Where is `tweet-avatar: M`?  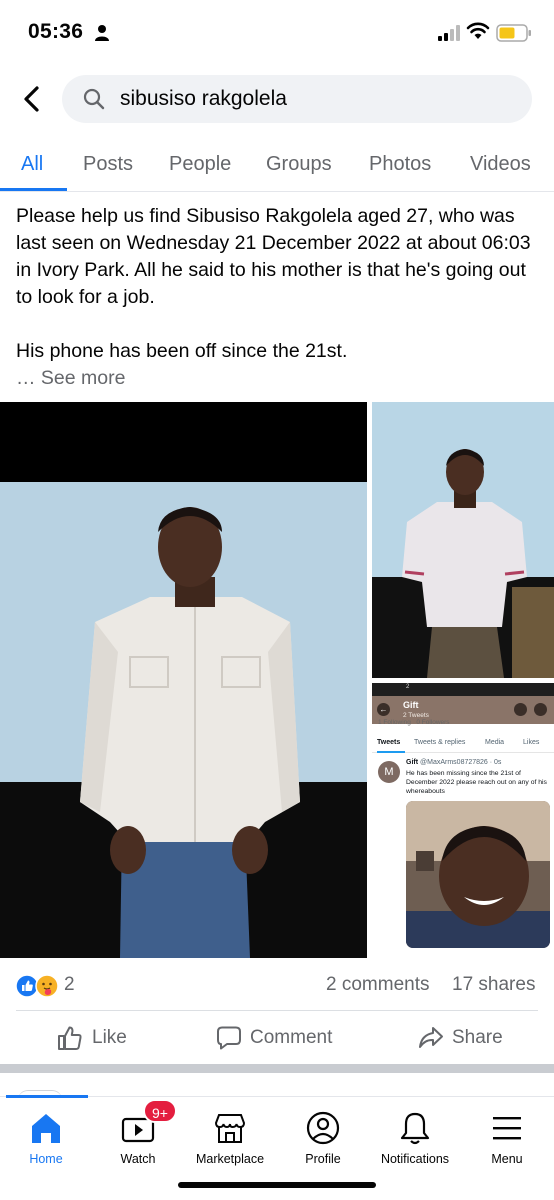 tweet-avatar: M is located at coordinates (389, 772).